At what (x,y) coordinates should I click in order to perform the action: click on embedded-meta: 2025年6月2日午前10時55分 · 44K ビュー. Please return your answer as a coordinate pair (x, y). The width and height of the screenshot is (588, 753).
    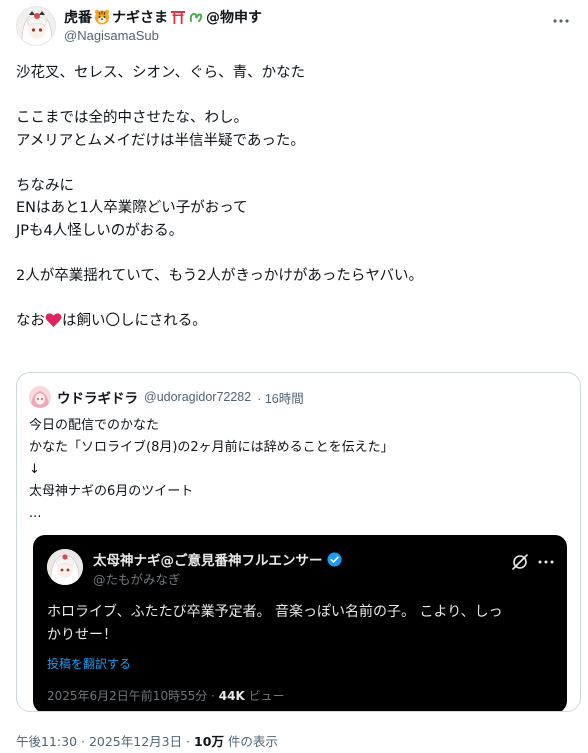
    Looking at the image, I should click on (166, 695).